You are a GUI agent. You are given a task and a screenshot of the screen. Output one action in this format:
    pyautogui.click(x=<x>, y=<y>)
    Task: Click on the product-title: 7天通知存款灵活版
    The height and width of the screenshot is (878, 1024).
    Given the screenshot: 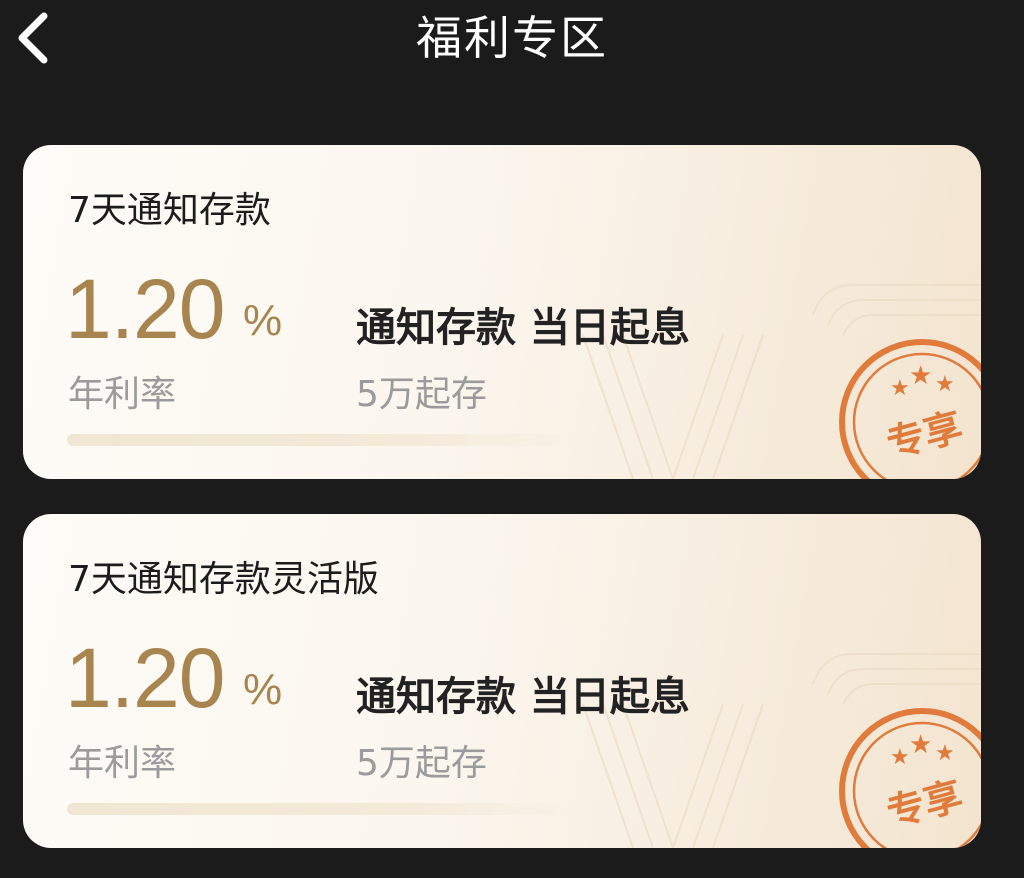 What is the action you would take?
    pyautogui.click(x=223, y=579)
    